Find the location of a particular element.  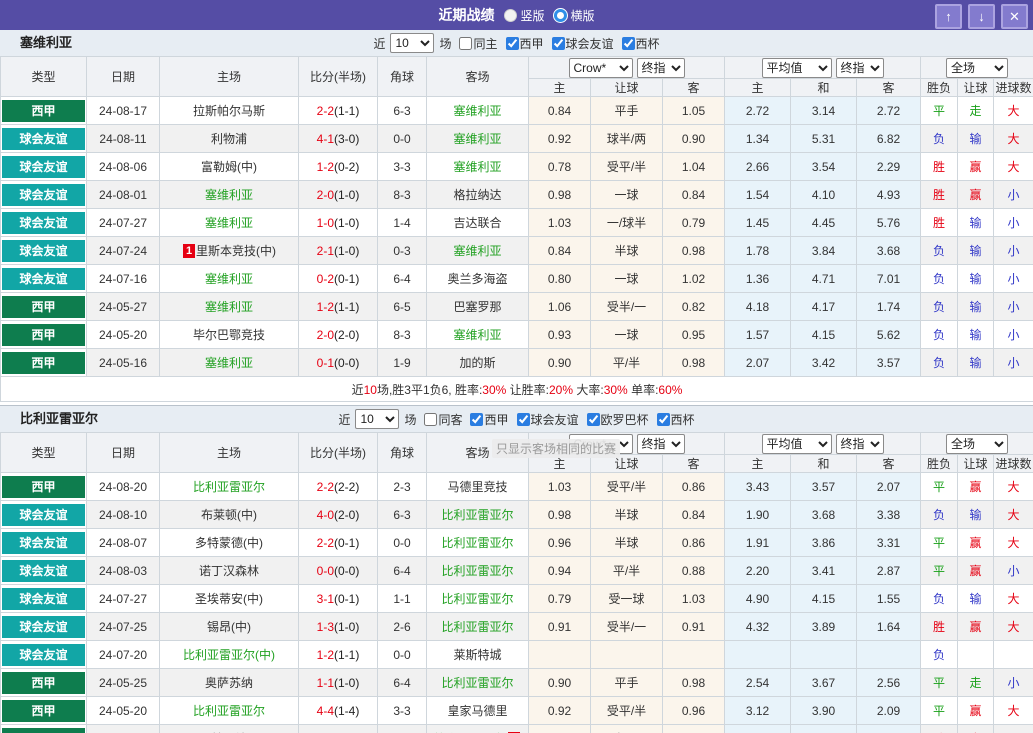

home-team: 毕尔巴鄂竞技 is located at coordinates (229, 334).